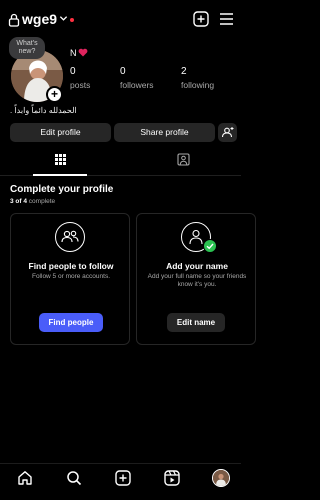 Image resolution: width=320 pixels, height=500 pixels. I want to click on stat-following: 2 following, so click(197, 78).